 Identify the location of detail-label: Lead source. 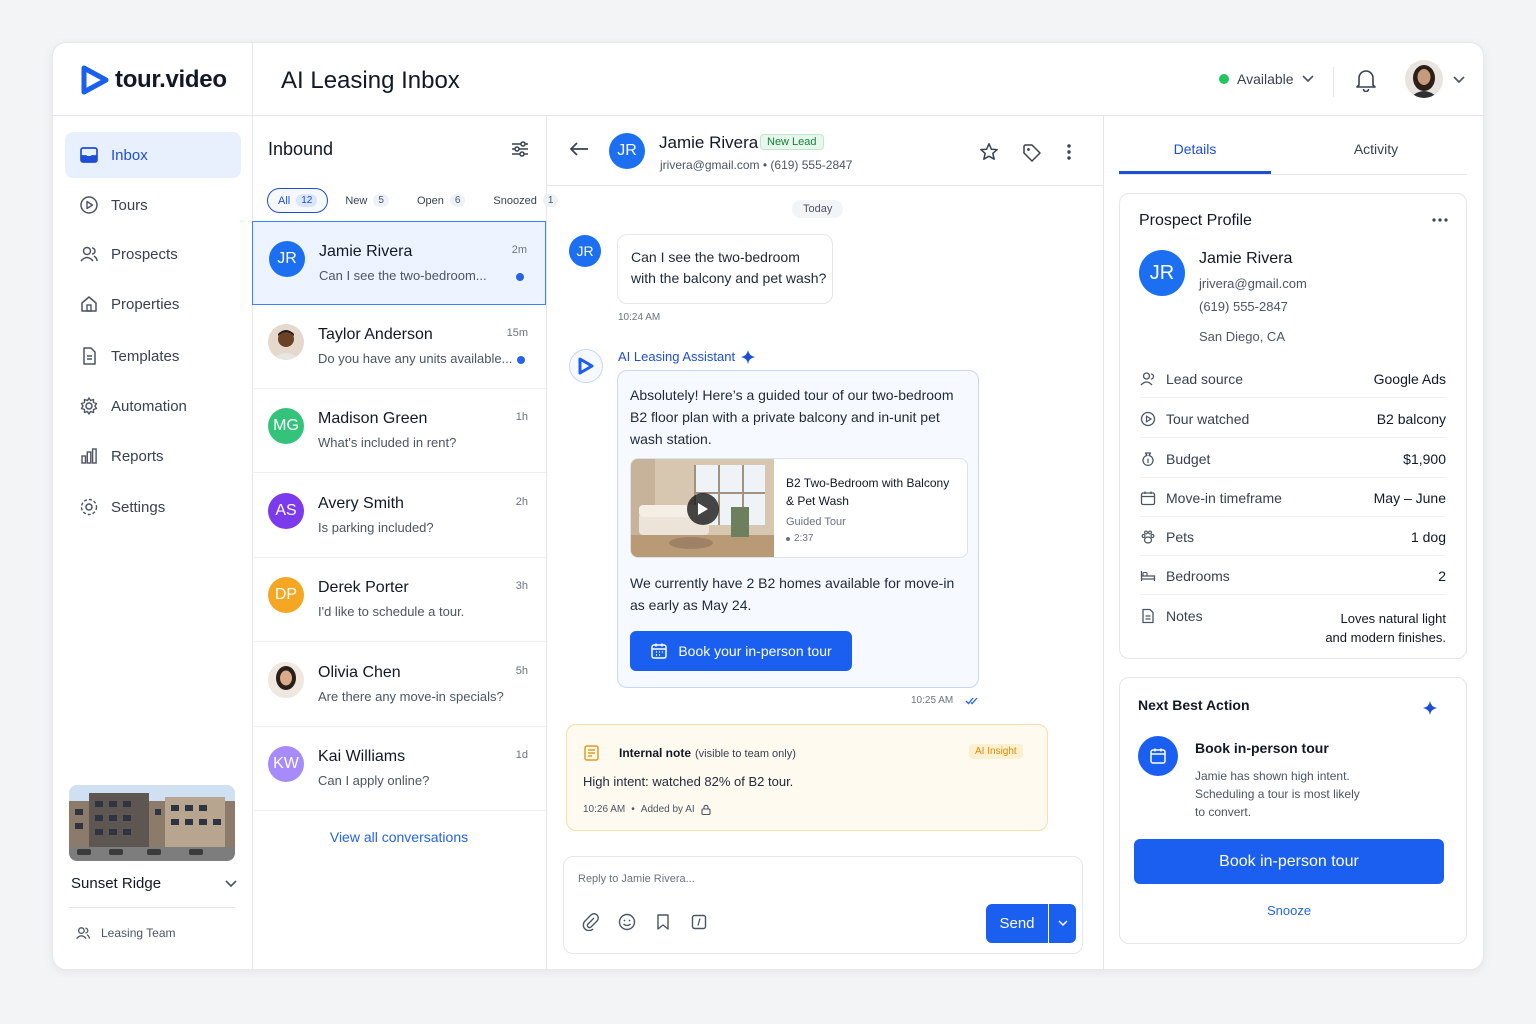
(1205, 378).